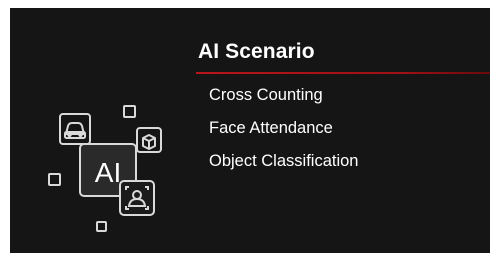  Describe the element at coordinates (343, 73) in the screenshot. I see `title-divider` at that location.